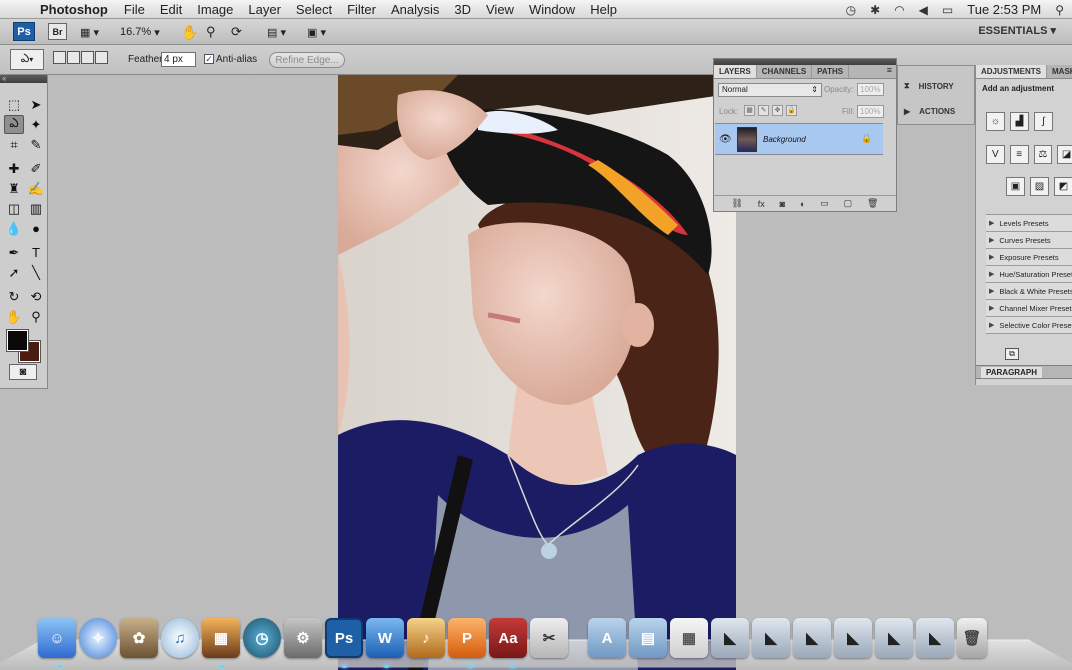  What do you see at coordinates (101, 57) in the screenshot?
I see `intersect-selection-icon` at bounding box center [101, 57].